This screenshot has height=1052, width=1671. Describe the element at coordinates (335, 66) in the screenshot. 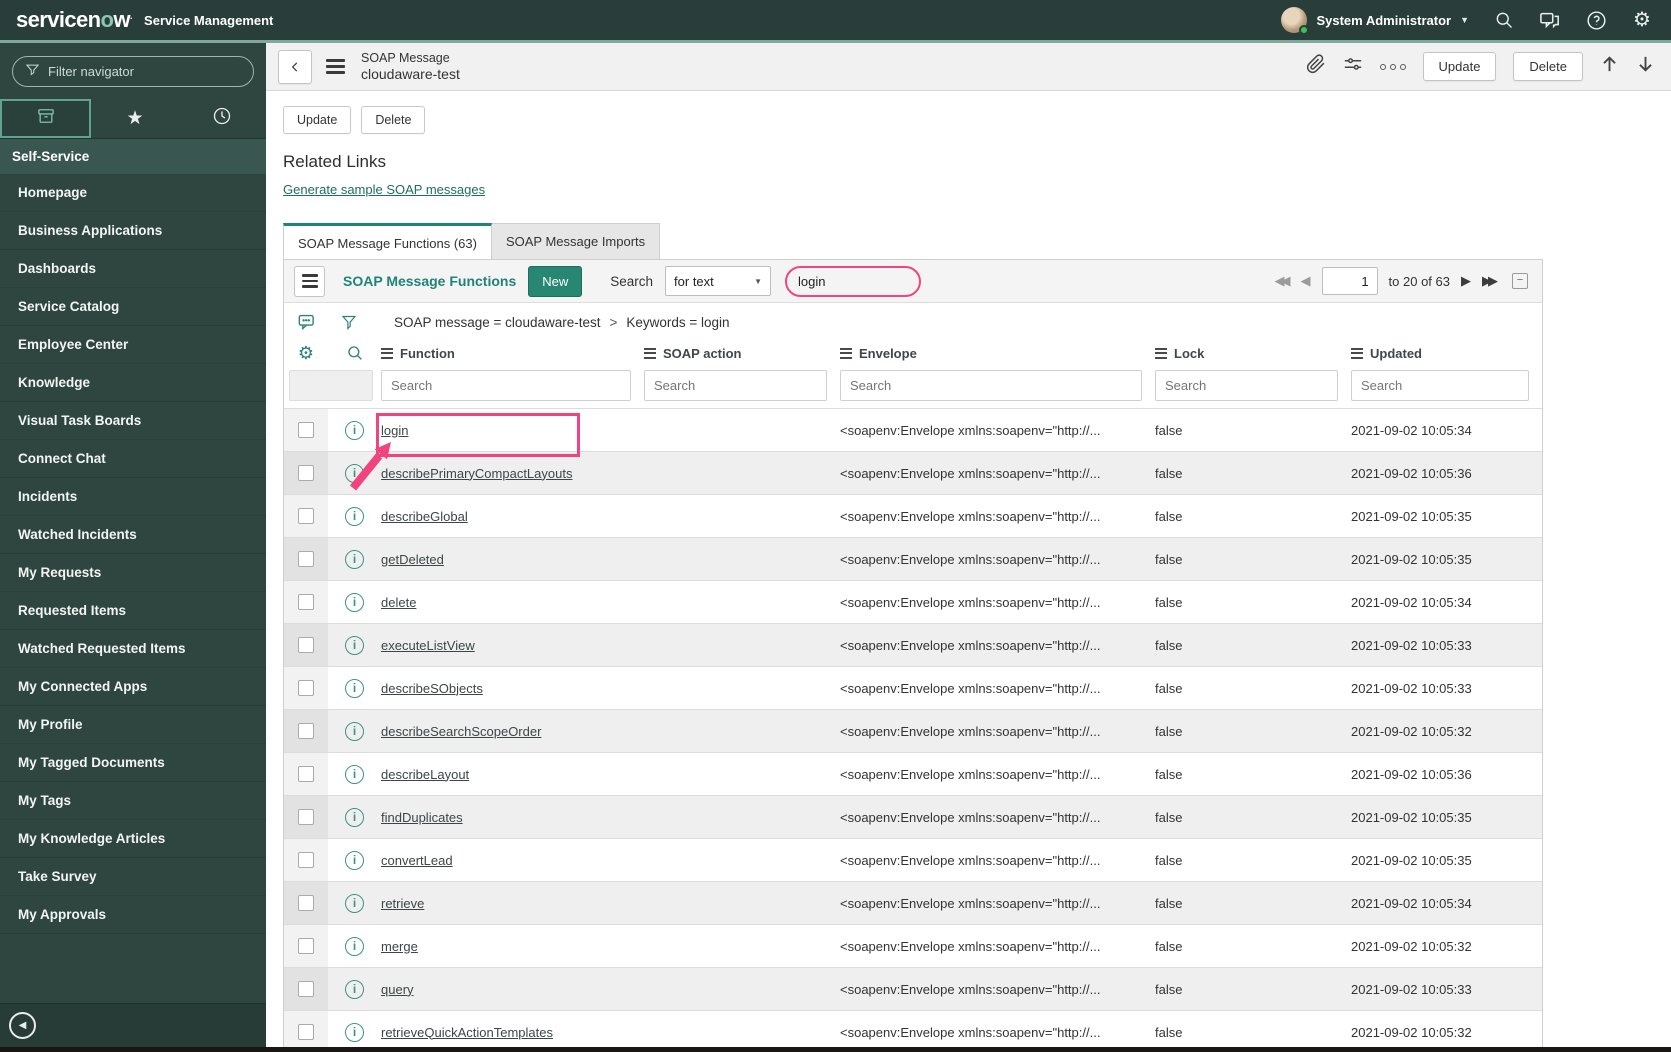

I see `form-context-menu-icon` at that location.